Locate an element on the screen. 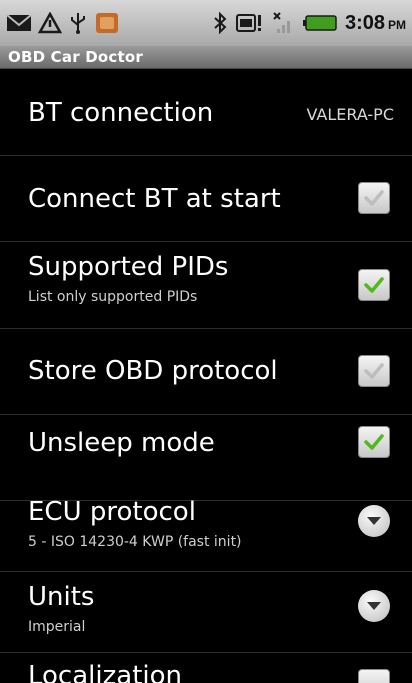 The width and height of the screenshot is (412, 683). app-icon is located at coordinates (107, 23).